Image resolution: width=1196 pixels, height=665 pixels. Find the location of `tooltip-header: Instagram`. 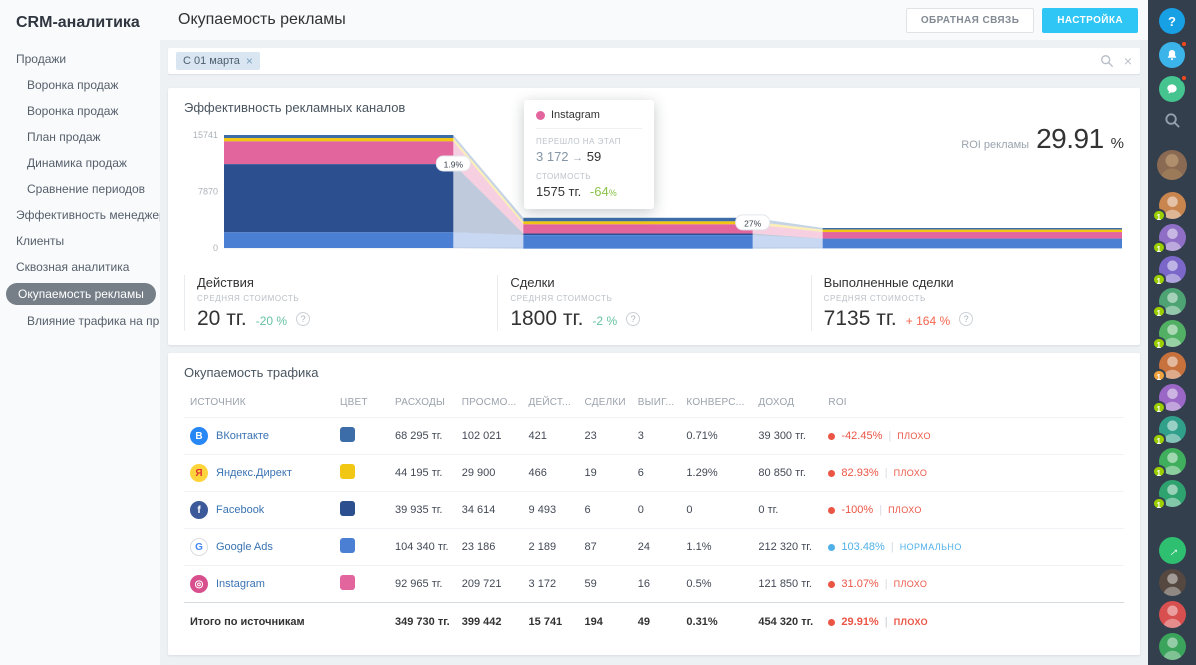

tooltip-header: Instagram is located at coordinates (589, 119).